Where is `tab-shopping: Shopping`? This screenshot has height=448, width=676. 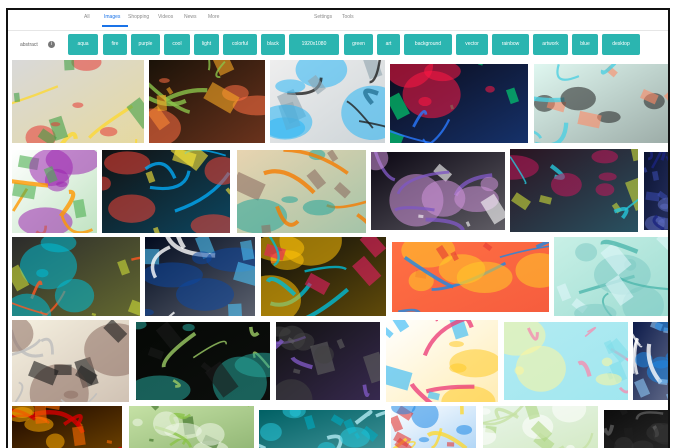
tab-shopping: Shopping is located at coordinates (138, 17).